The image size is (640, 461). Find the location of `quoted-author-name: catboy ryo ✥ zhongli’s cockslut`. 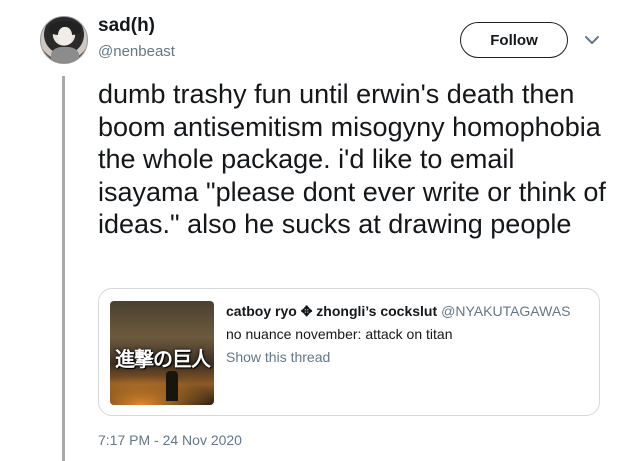

quoted-author-name: catboy ryo ✥ zhongli’s cockslut is located at coordinates (332, 311).